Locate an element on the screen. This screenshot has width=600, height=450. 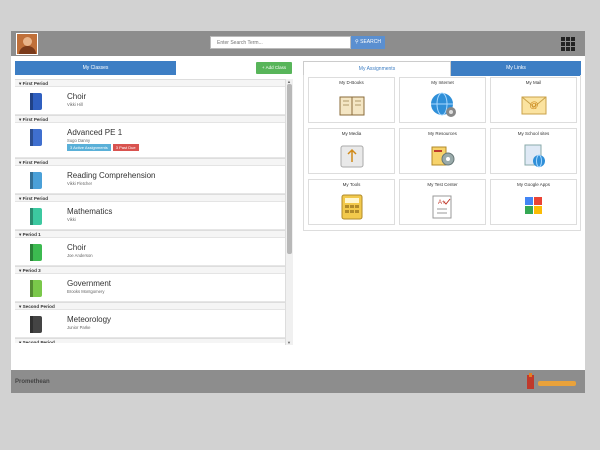
link-tile: My D-Books is located at coordinates (351, 100).